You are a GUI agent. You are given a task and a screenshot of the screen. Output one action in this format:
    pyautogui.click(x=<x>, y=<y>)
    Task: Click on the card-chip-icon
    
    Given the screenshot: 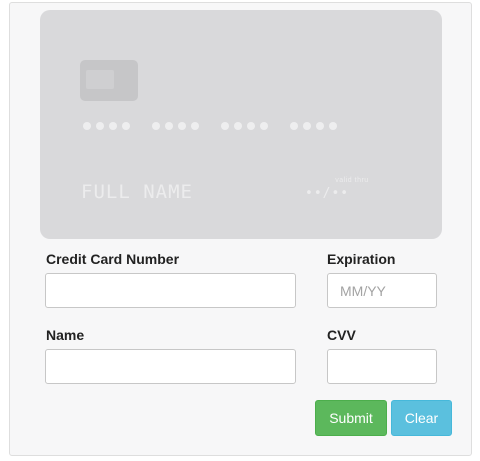 What is the action you would take?
    pyautogui.click(x=109, y=80)
    